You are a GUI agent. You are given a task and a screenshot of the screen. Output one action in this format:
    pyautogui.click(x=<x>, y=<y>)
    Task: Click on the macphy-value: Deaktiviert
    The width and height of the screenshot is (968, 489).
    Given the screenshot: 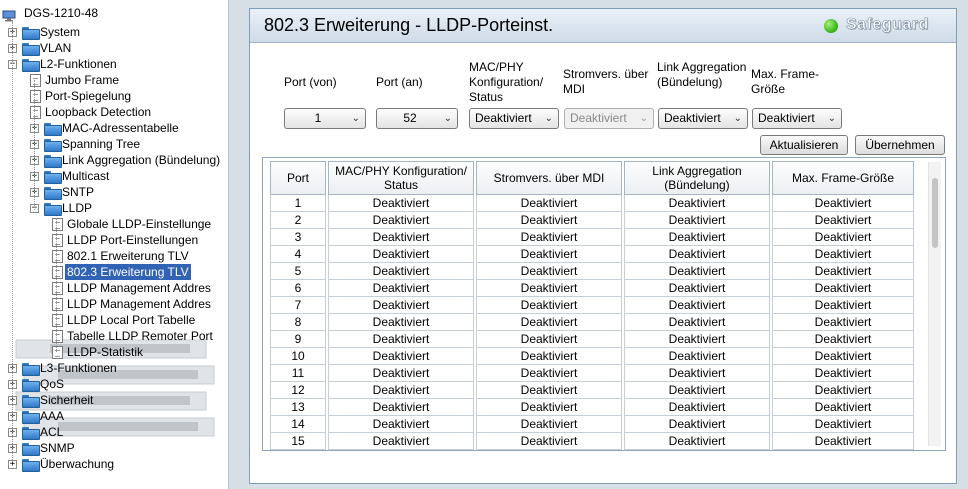 What is the action you would take?
    pyautogui.click(x=503, y=118)
    